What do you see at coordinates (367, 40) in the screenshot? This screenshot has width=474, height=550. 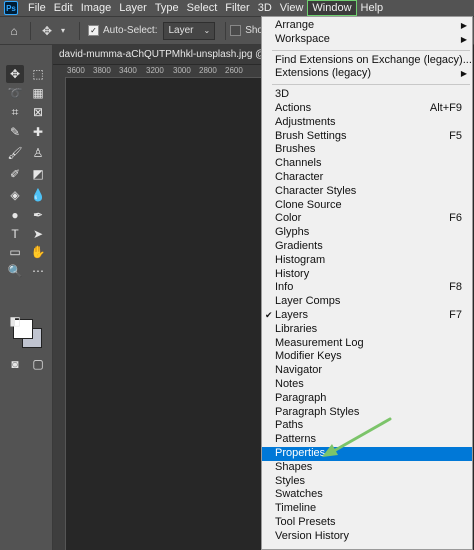 I see `menu-item-workspace: Workspace ▶` at bounding box center [367, 40].